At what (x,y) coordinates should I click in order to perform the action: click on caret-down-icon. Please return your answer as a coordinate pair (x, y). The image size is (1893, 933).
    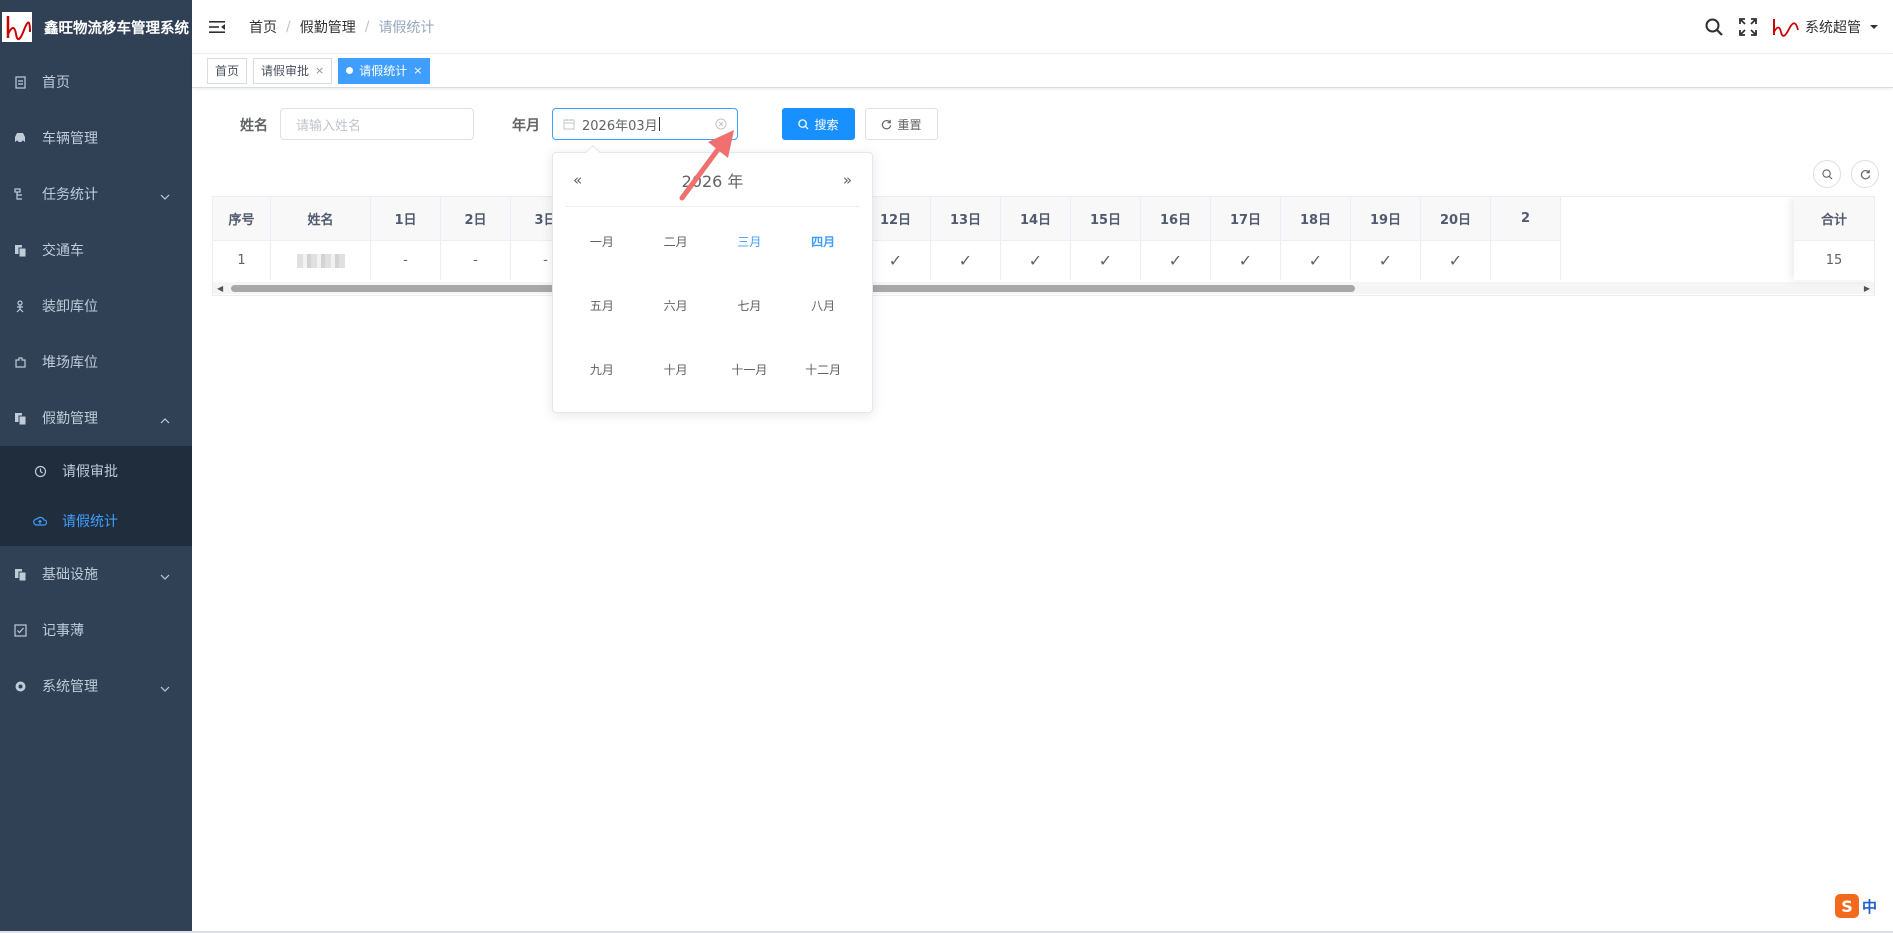
    Looking at the image, I should click on (1874, 27).